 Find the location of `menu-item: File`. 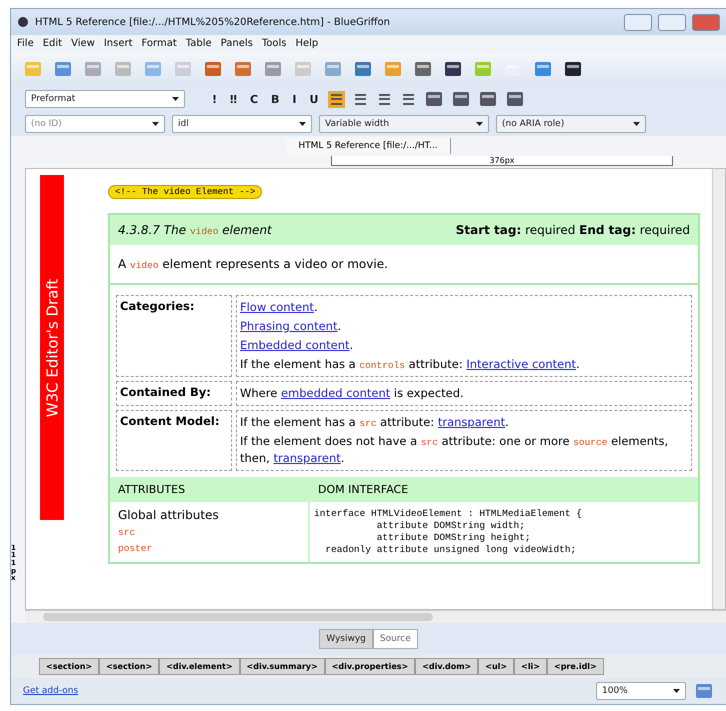

menu-item: File is located at coordinates (25, 43).